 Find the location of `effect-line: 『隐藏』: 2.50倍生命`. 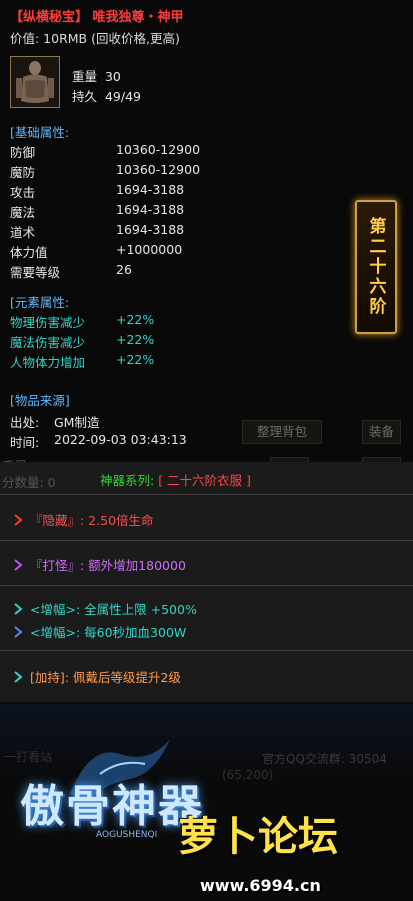

effect-line: 『隐藏』: 2.50倍生命 is located at coordinates (83, 519).